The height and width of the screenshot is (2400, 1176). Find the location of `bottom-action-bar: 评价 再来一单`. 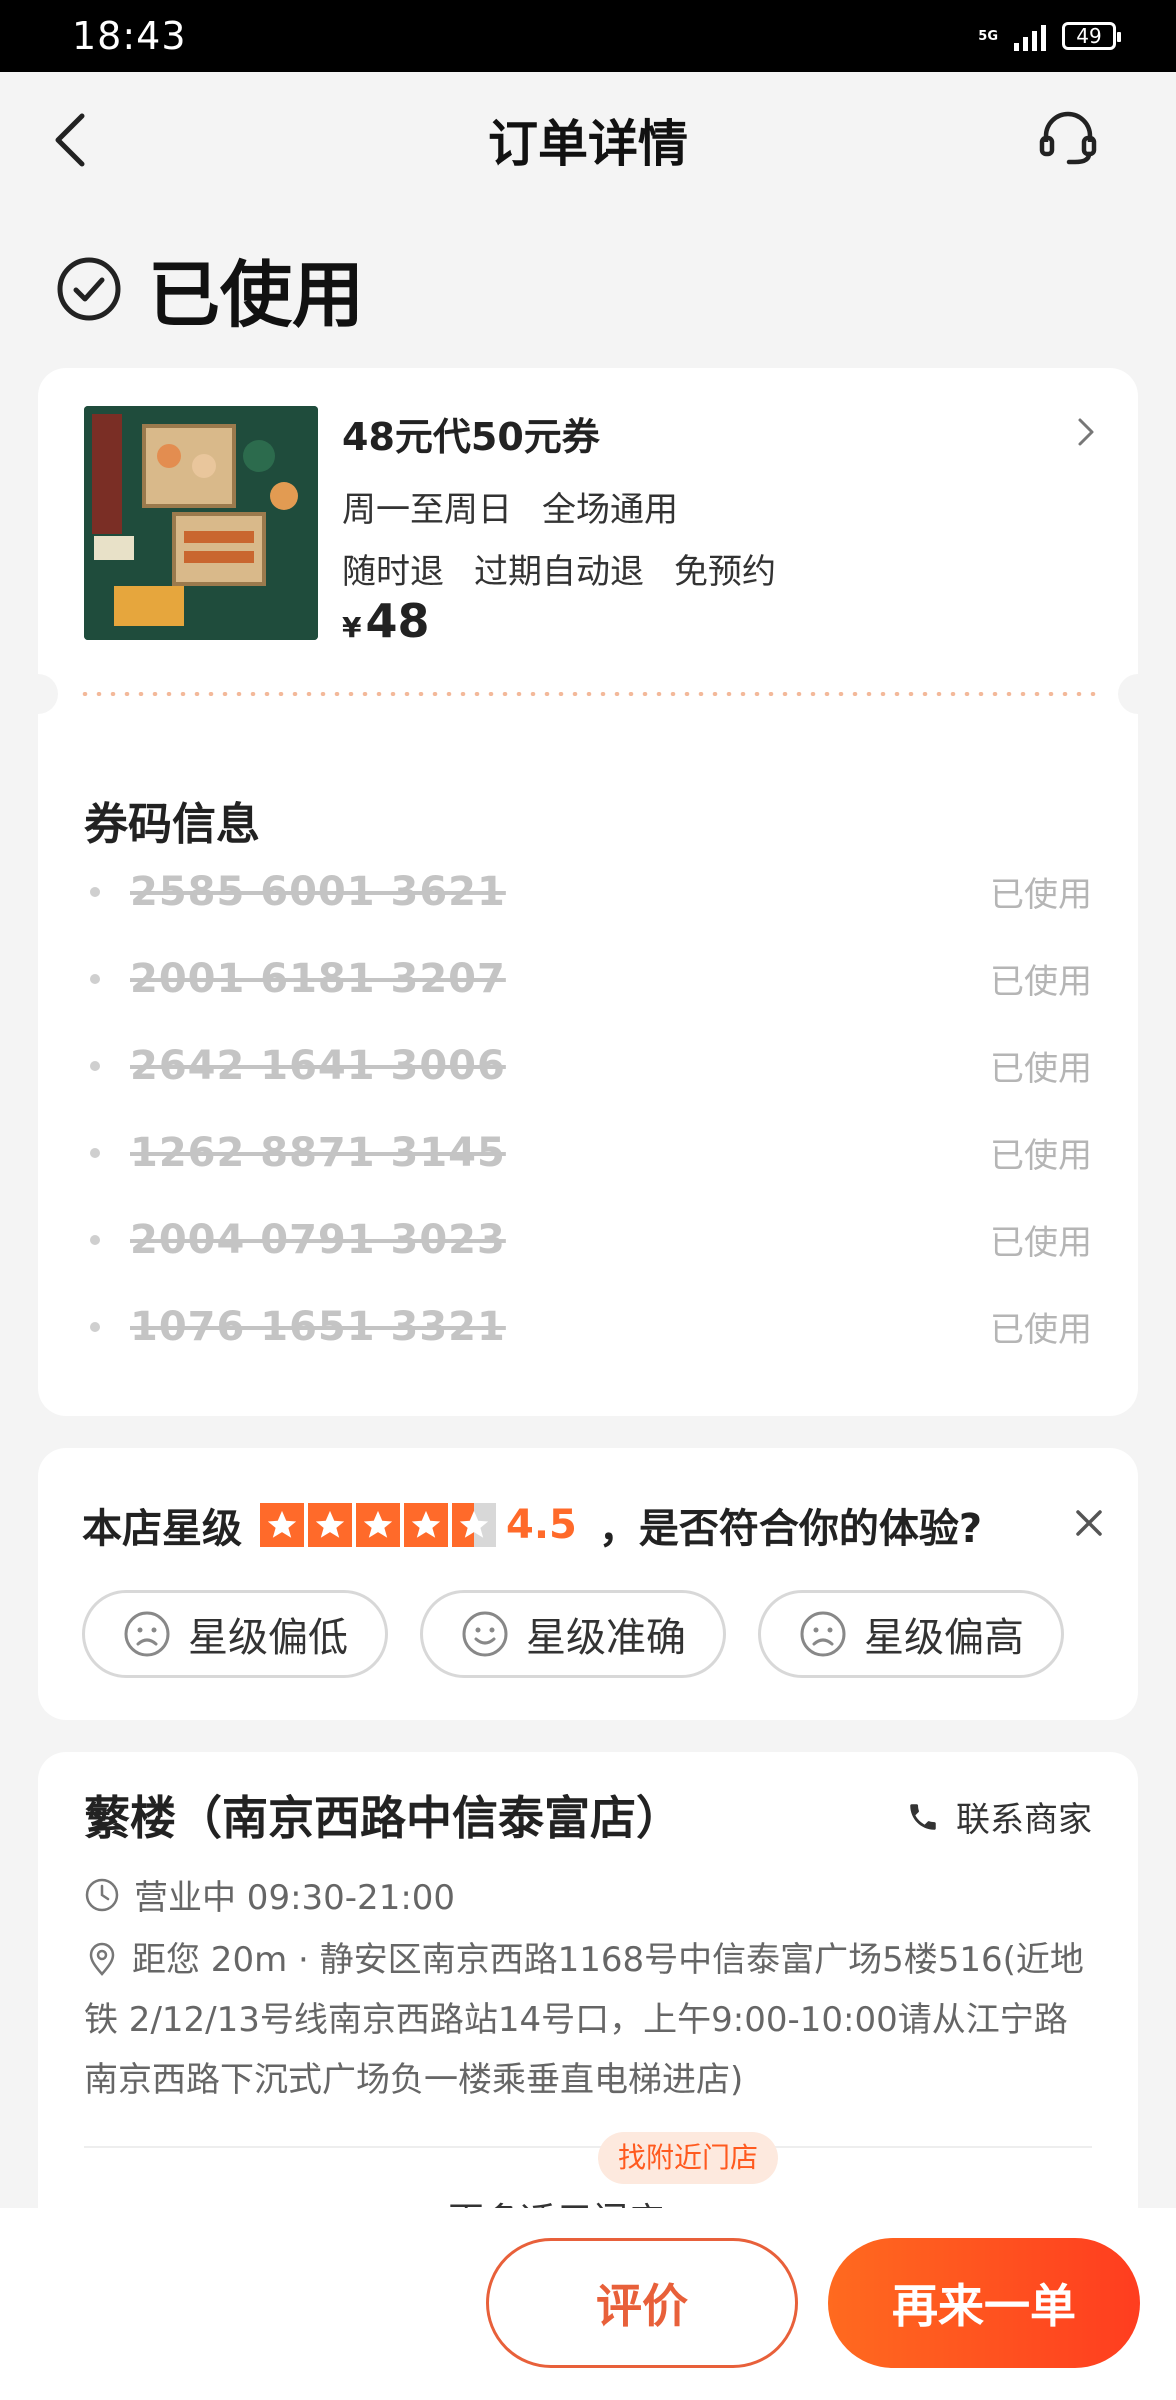

bottom-action-bar: 评价 再来一单 is located at coordinates (588, 2304).